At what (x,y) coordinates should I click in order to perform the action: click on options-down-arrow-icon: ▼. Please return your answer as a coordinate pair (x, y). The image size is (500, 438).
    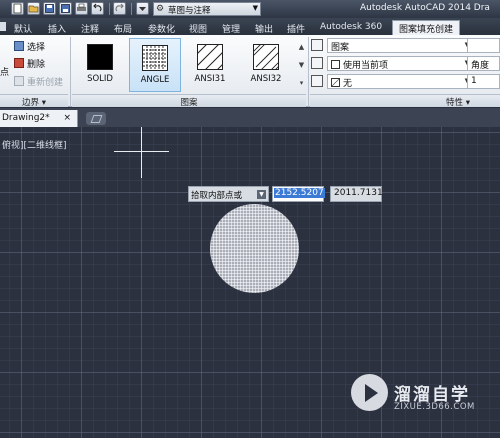
    Looking at the image, I should click on (261, 194).